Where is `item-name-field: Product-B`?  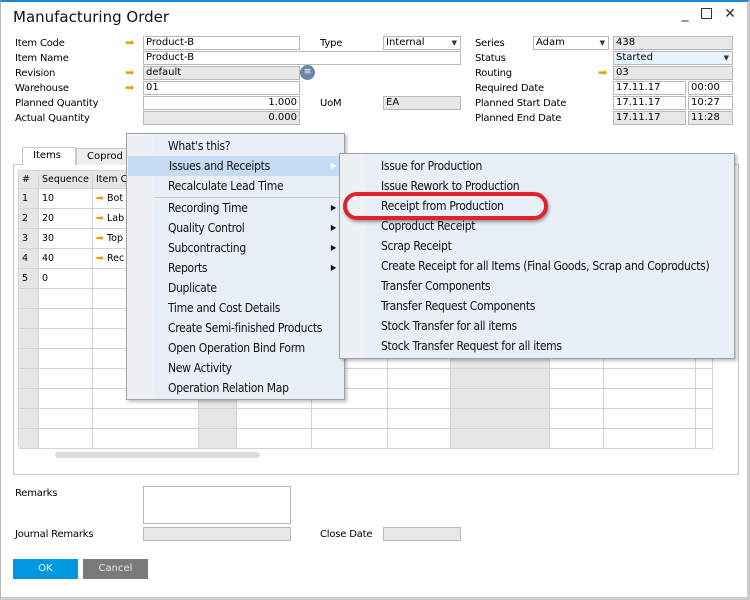
item-name-field: Product-B is located at coordinates (302, 58).